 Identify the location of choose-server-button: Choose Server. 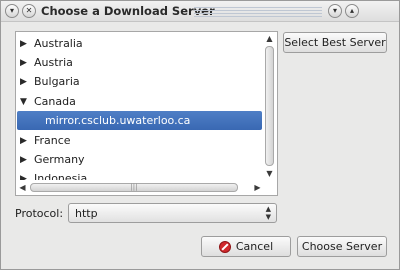
(342, 246).